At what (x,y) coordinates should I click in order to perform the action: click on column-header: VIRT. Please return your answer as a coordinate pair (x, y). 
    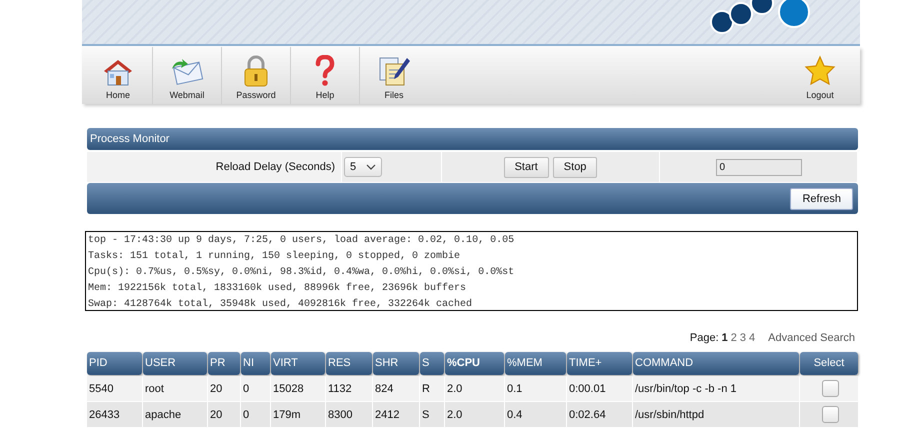
    Looking at the image, I should click on (298, 363).